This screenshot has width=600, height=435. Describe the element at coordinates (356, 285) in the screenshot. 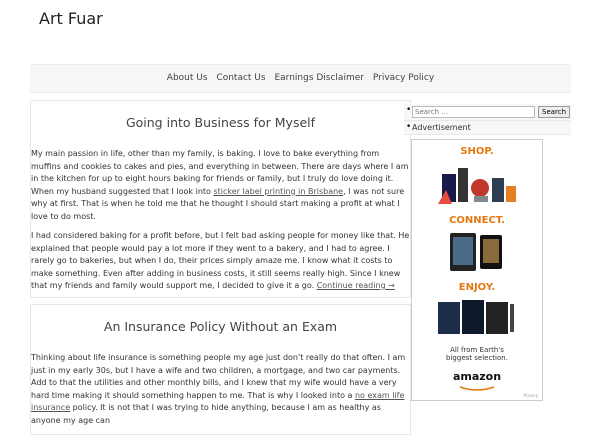

I see `continue-reading-link: Continue reading →` at that location.